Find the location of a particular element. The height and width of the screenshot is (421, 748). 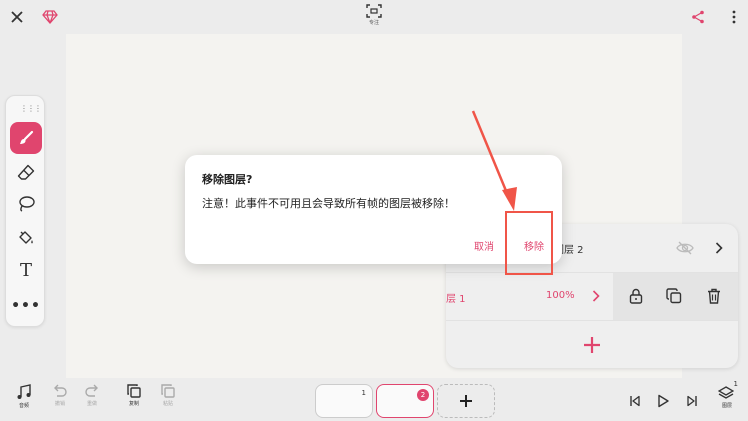

drag-handle-icon: ⋮⋮⋮ is located at coordinates (31, 108).